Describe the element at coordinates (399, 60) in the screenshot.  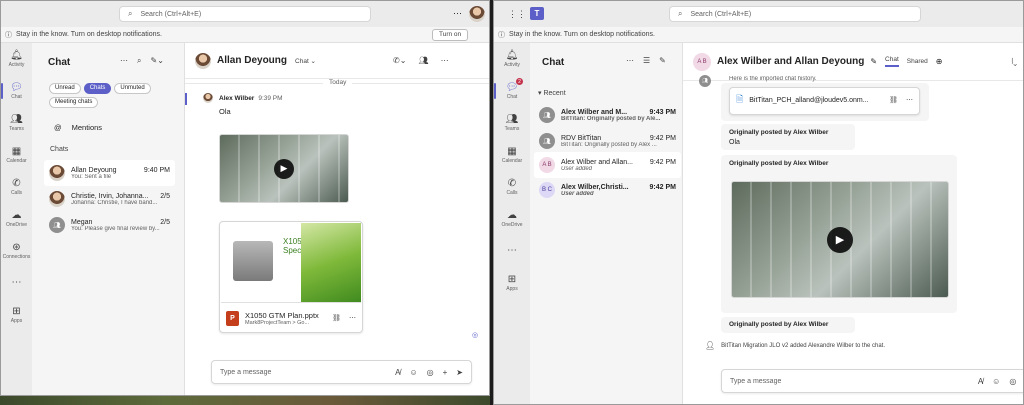
I see `call-icon: ✆⌄` at that location.